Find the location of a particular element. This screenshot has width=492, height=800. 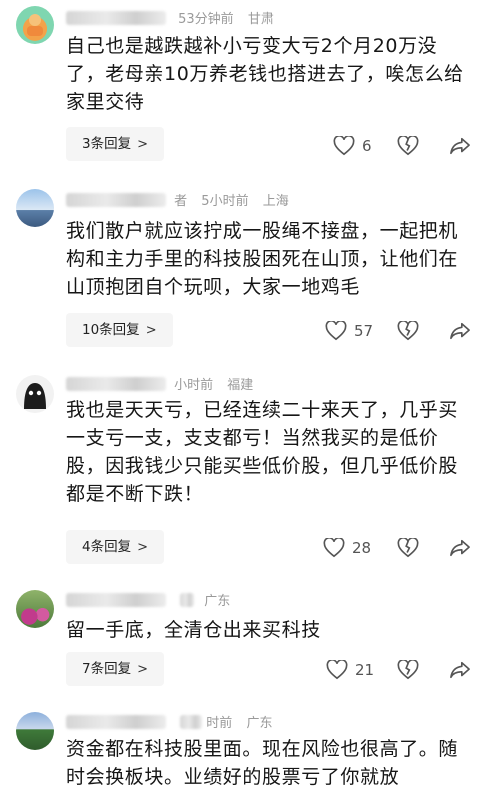

comment-meta: 广东 is located at coordinates (148, 601).